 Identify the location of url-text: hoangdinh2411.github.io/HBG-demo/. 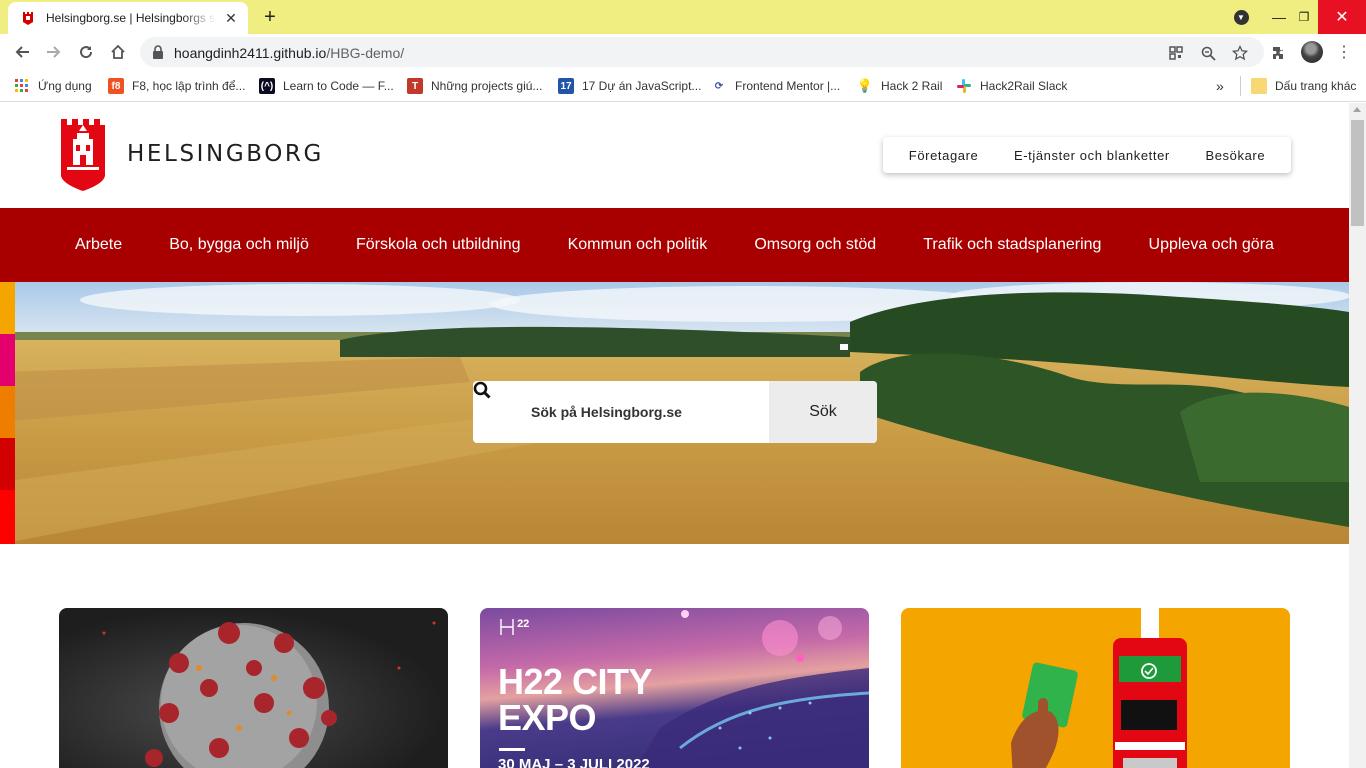
(289, 53).